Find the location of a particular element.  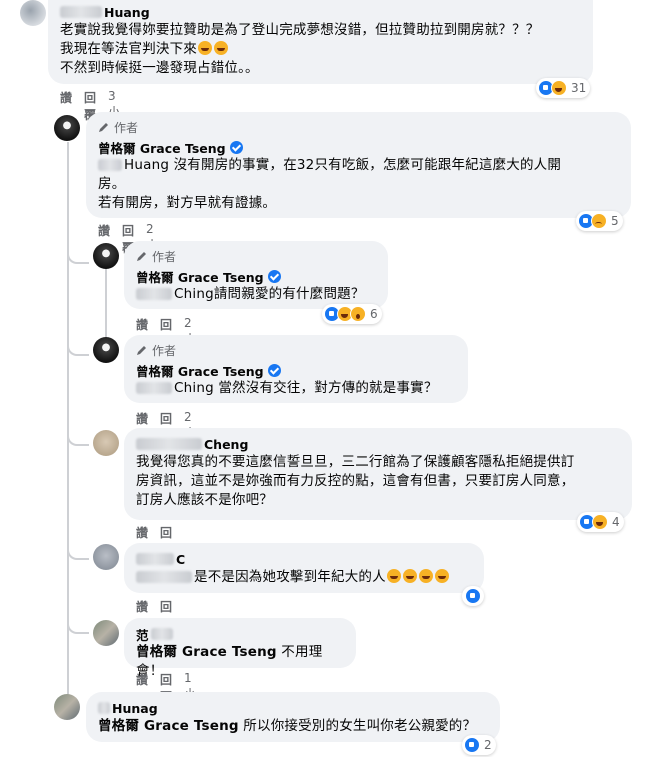

reaction-summary: 6 is located at coordinates (352, 314).